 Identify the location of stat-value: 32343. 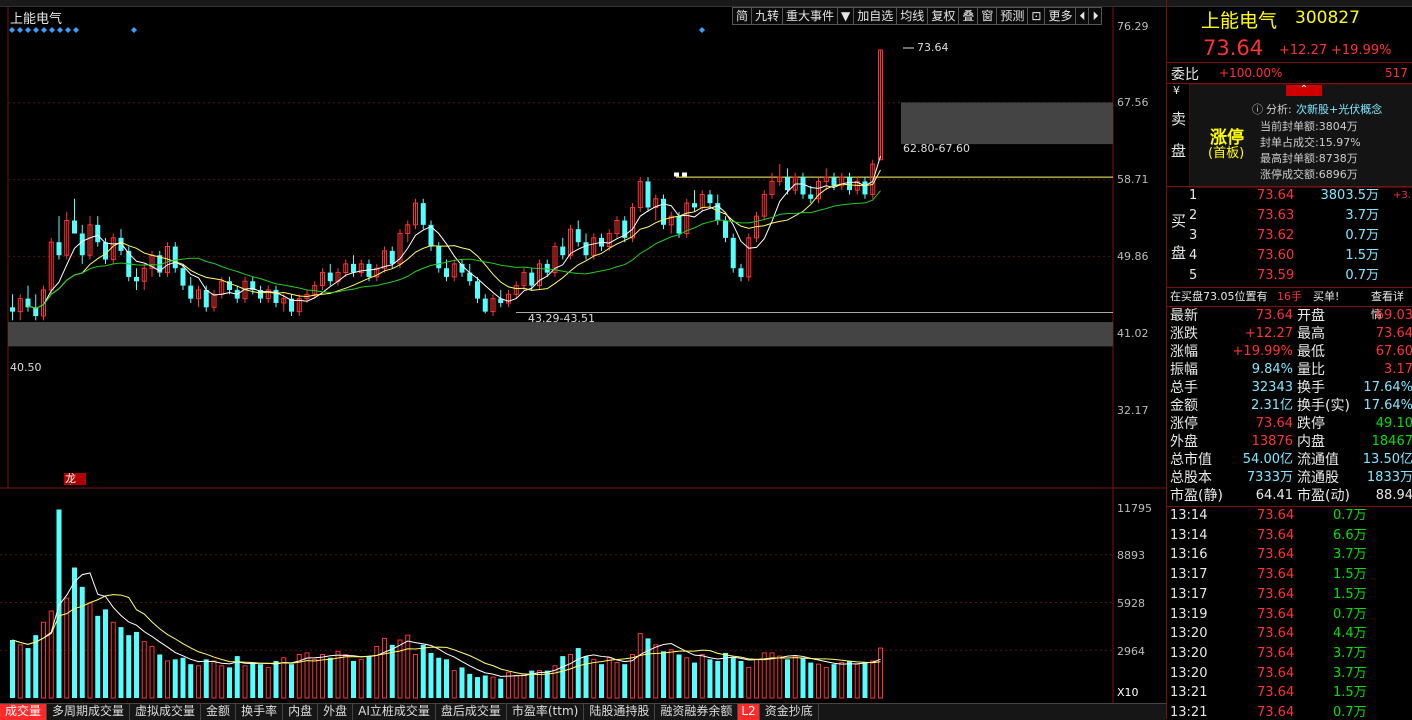
(1272, 387).